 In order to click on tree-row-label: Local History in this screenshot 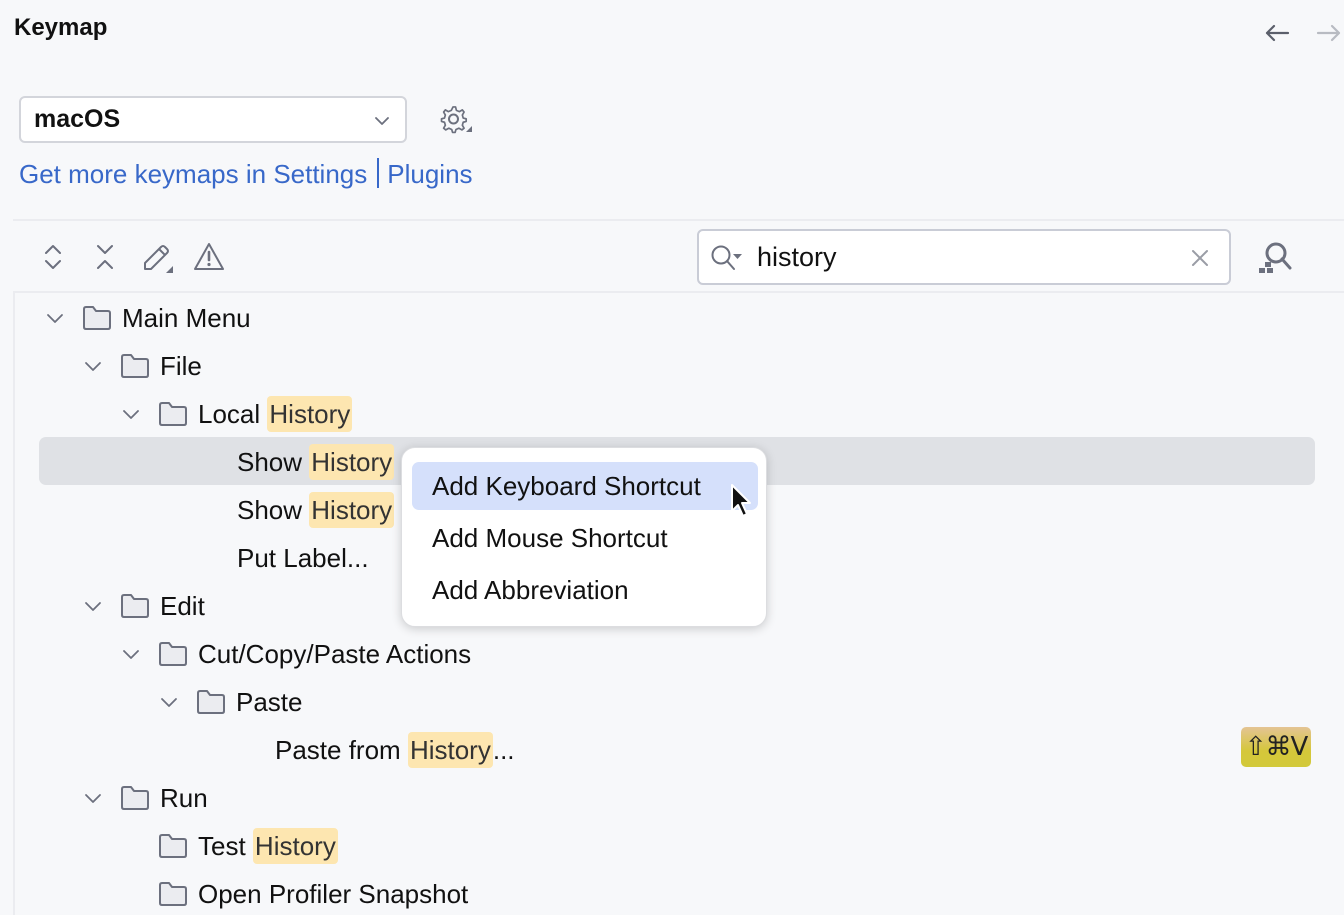, I will do `click(275, 413)`.